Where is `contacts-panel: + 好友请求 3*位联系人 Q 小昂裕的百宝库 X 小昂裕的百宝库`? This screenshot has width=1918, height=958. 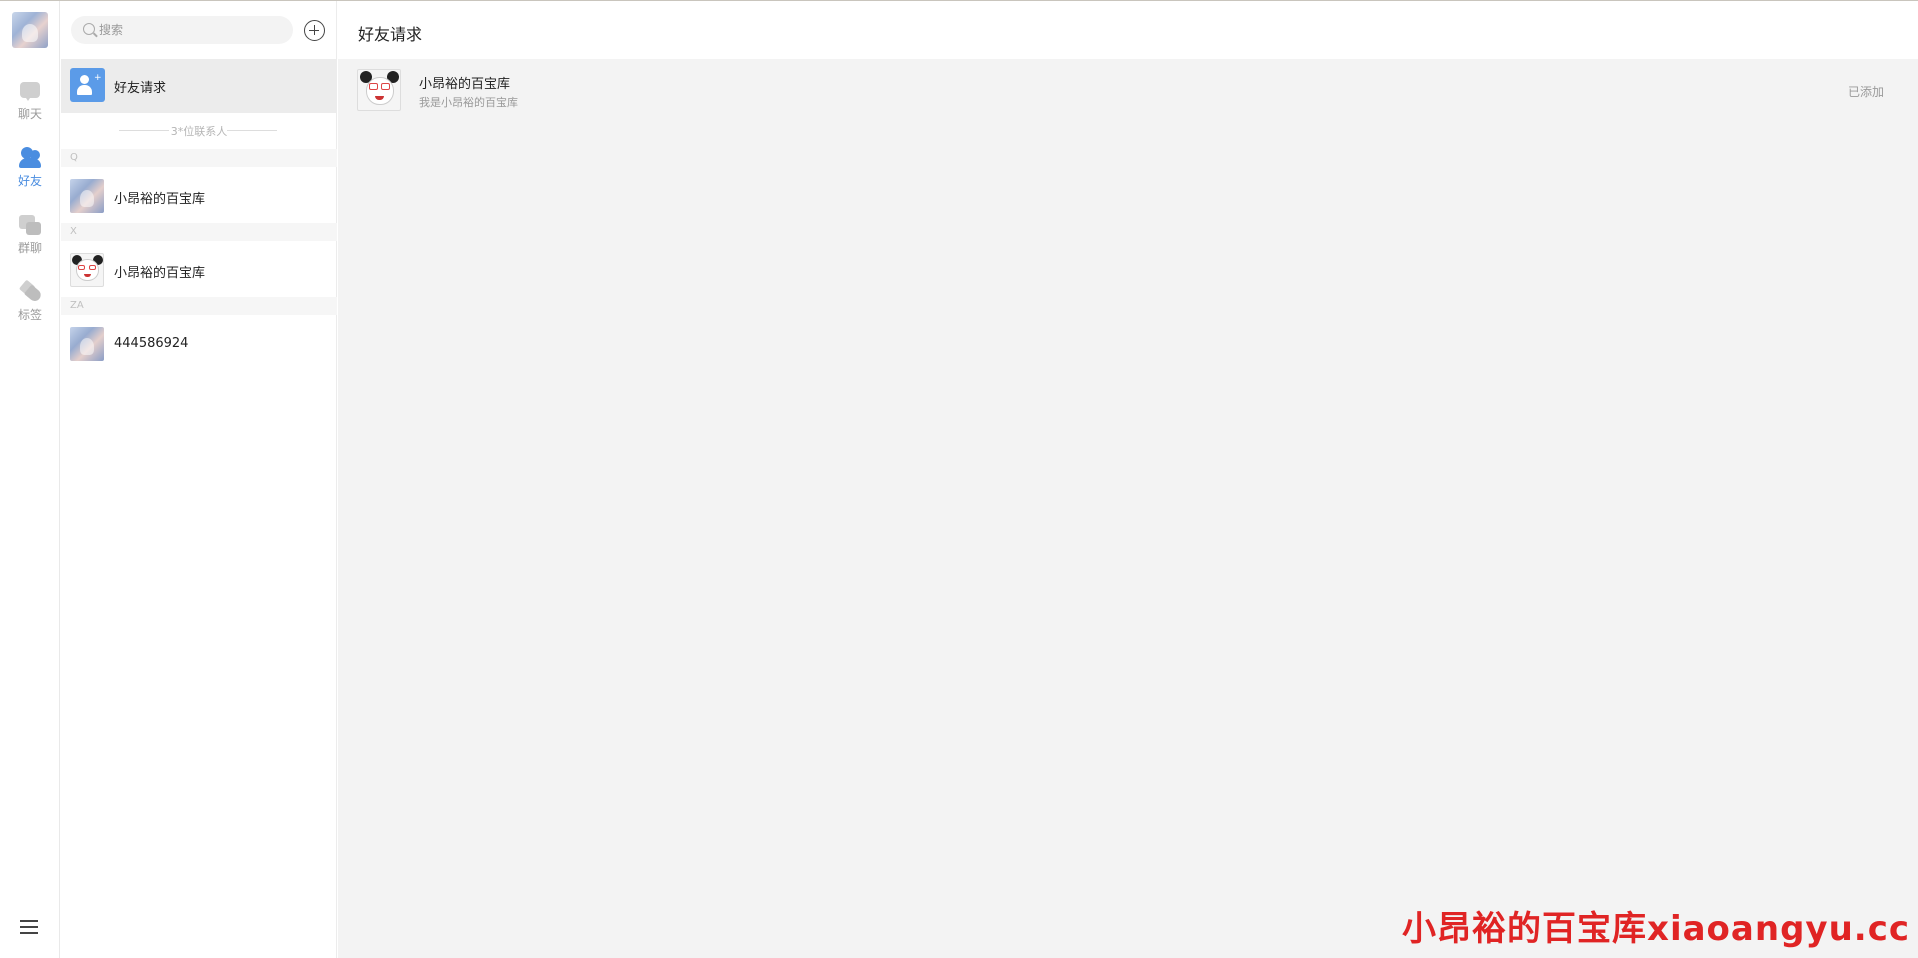 contacts-panel: + 好友请求 3*位联系人 Q 小昂裕的百宝库 X 小昂裕的百宝库 is located at coordinates (199, 479).